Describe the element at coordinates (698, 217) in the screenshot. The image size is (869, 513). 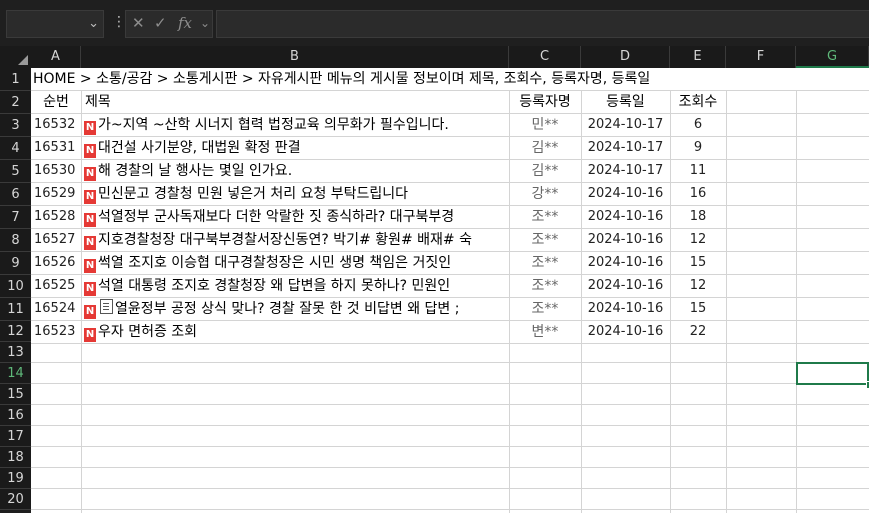
I see `cell-views: 18` at that location.